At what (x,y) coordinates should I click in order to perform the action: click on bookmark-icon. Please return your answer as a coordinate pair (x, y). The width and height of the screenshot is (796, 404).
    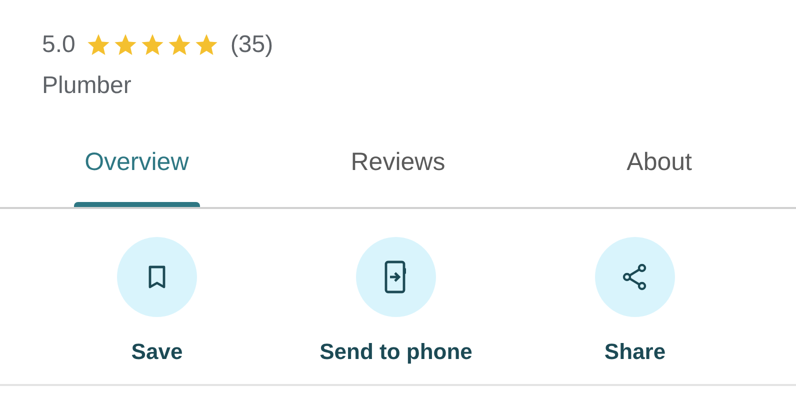
    Looking at the image, I should click on (157, 277).